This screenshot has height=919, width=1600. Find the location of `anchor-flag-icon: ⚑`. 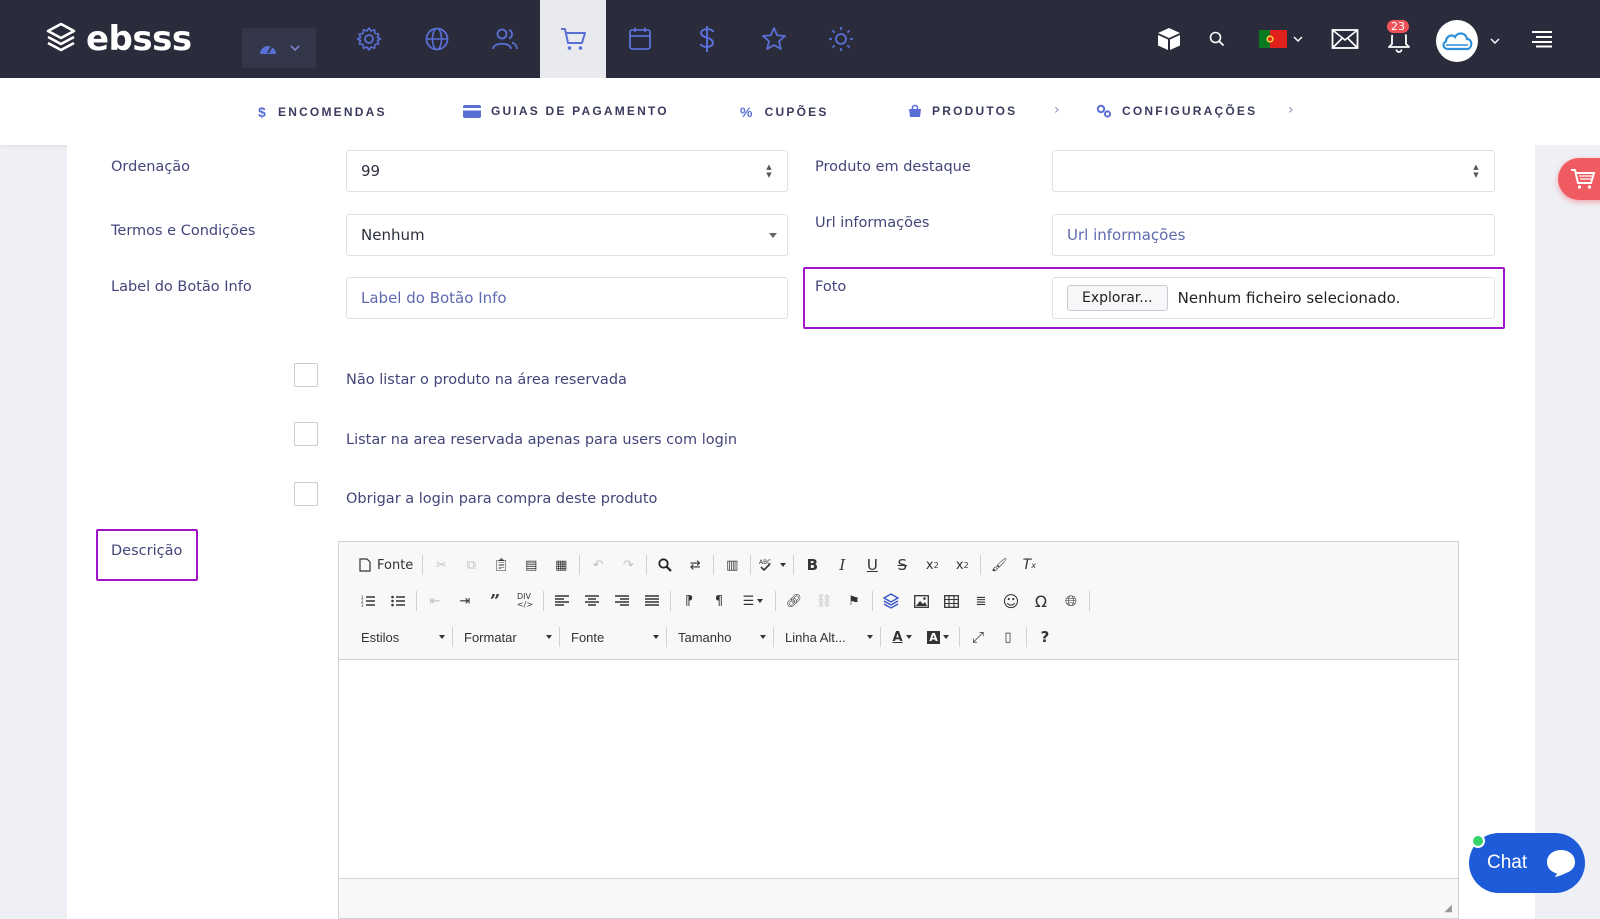

anchor-flag-icon: ⚑ is located at coordinates (854, 601).